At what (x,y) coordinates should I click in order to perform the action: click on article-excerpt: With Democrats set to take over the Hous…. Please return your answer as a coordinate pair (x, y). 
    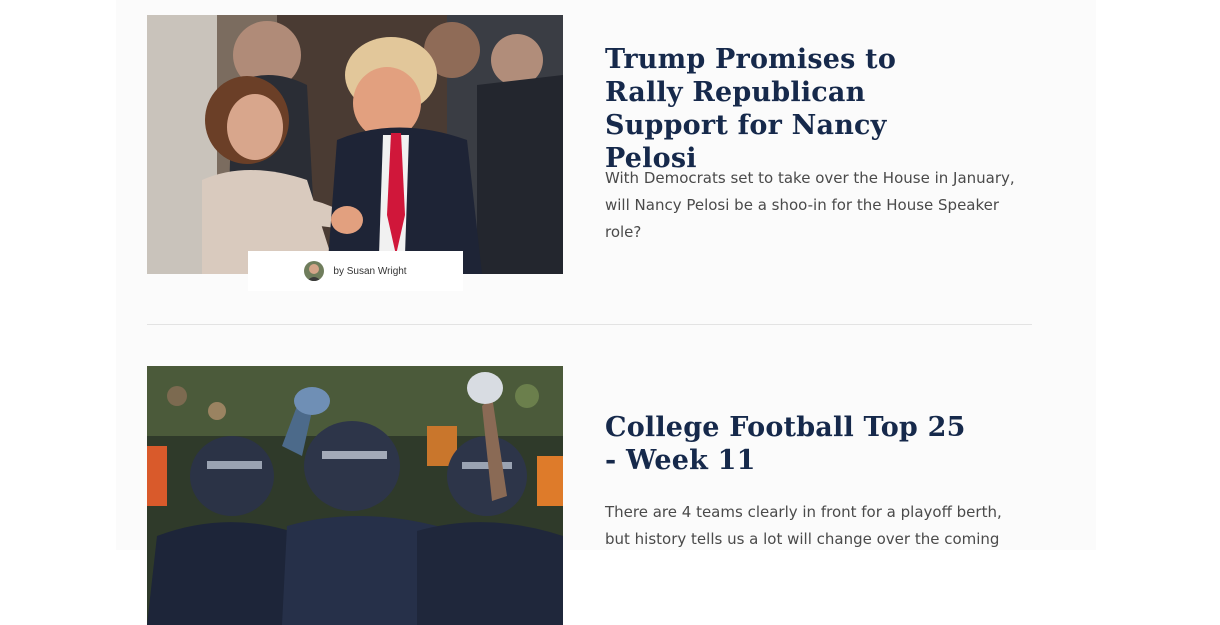
    Looking at the image, I should click on (810, 205).